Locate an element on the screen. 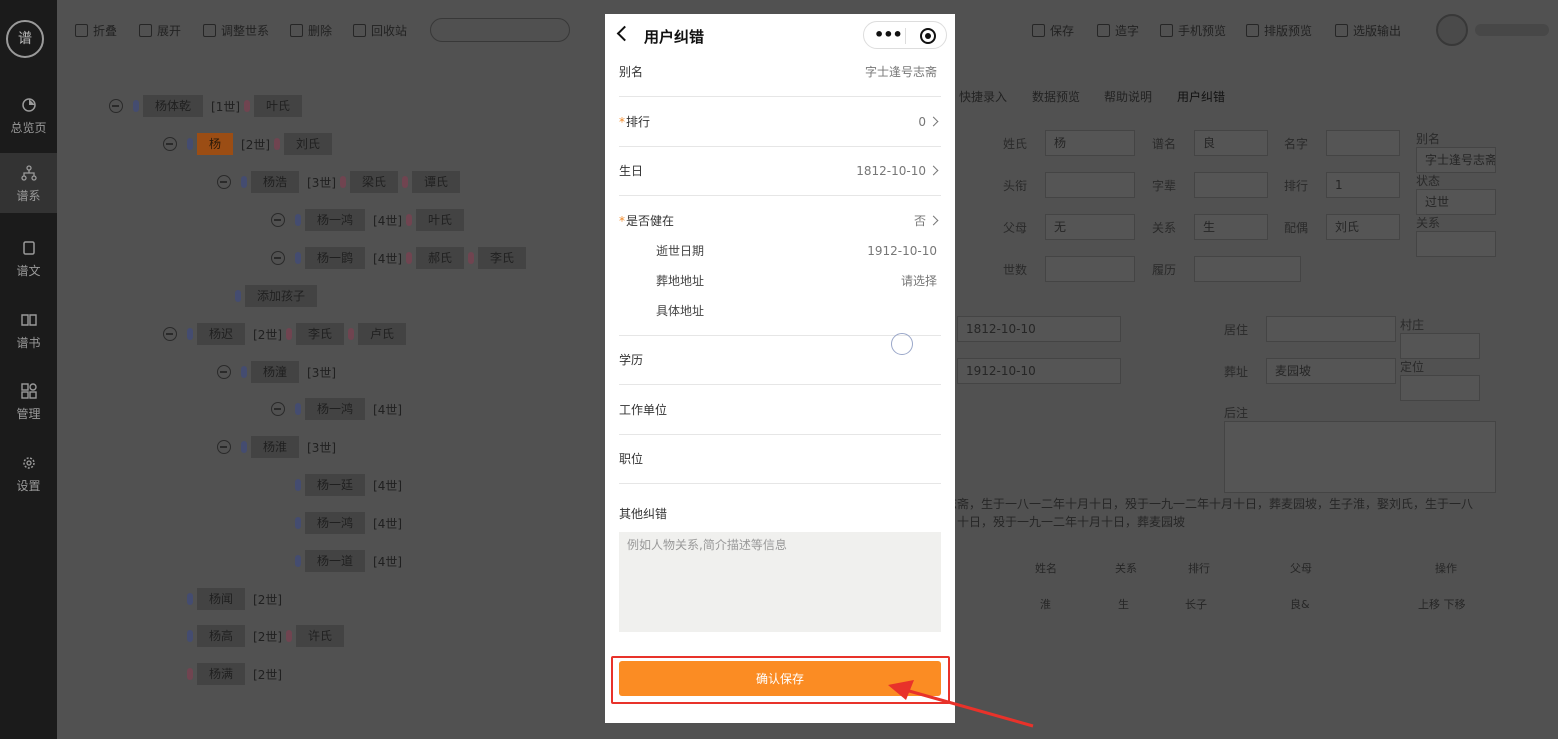  toolbar-collapse: 折叠 is located at coordinates (96, 30).